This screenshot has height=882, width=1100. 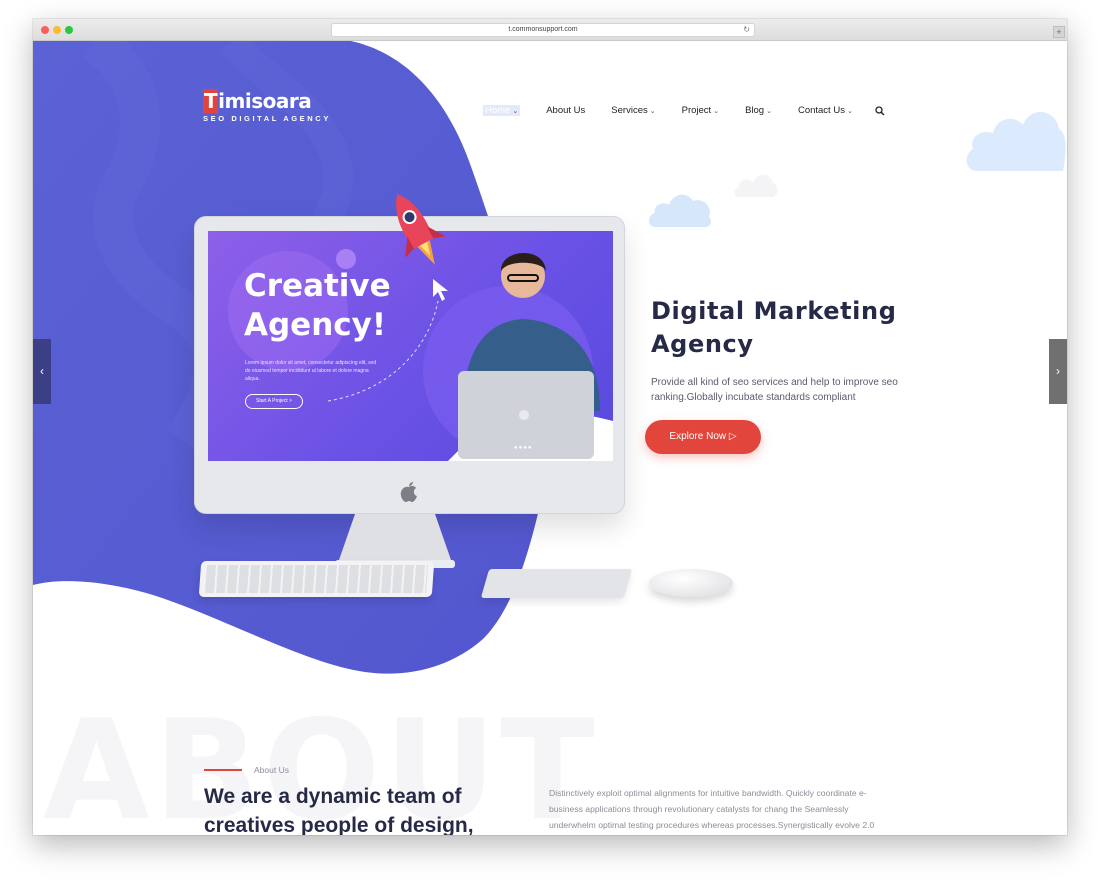 I want to click on cloud-large-decoration, so click(x=1016, y=141).